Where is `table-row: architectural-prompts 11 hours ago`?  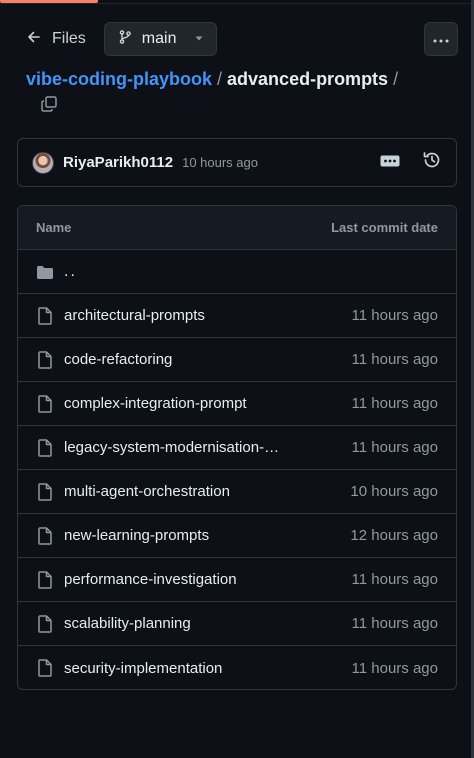 table-row: architectural-prompts 11 hours ago is located at coordinates (237, 316).